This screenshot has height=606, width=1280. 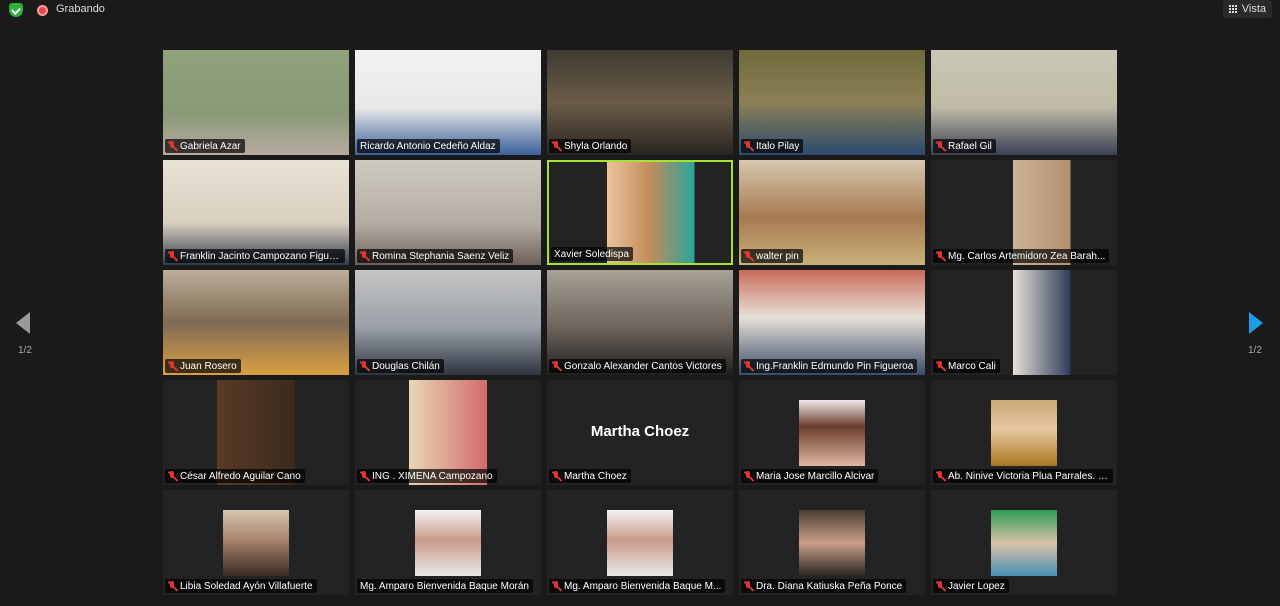 What do you see at coordinates (596, 146) in the screenshot?
I see `participant-name: Shyla Orlando` at bounding box center [596, 146].